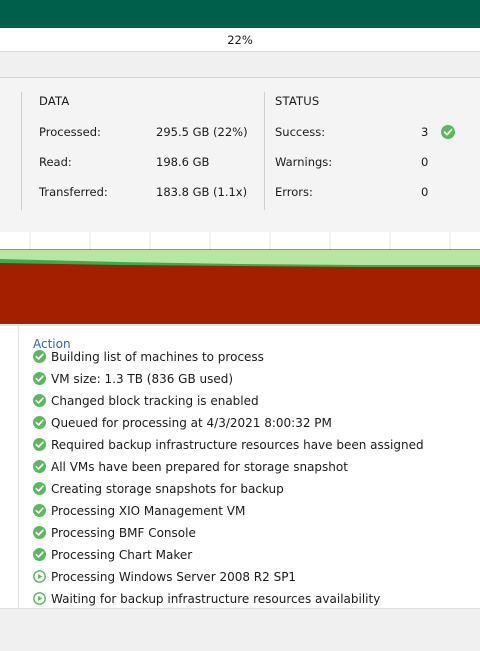  I want to click on title-bar, so click(240, 14).